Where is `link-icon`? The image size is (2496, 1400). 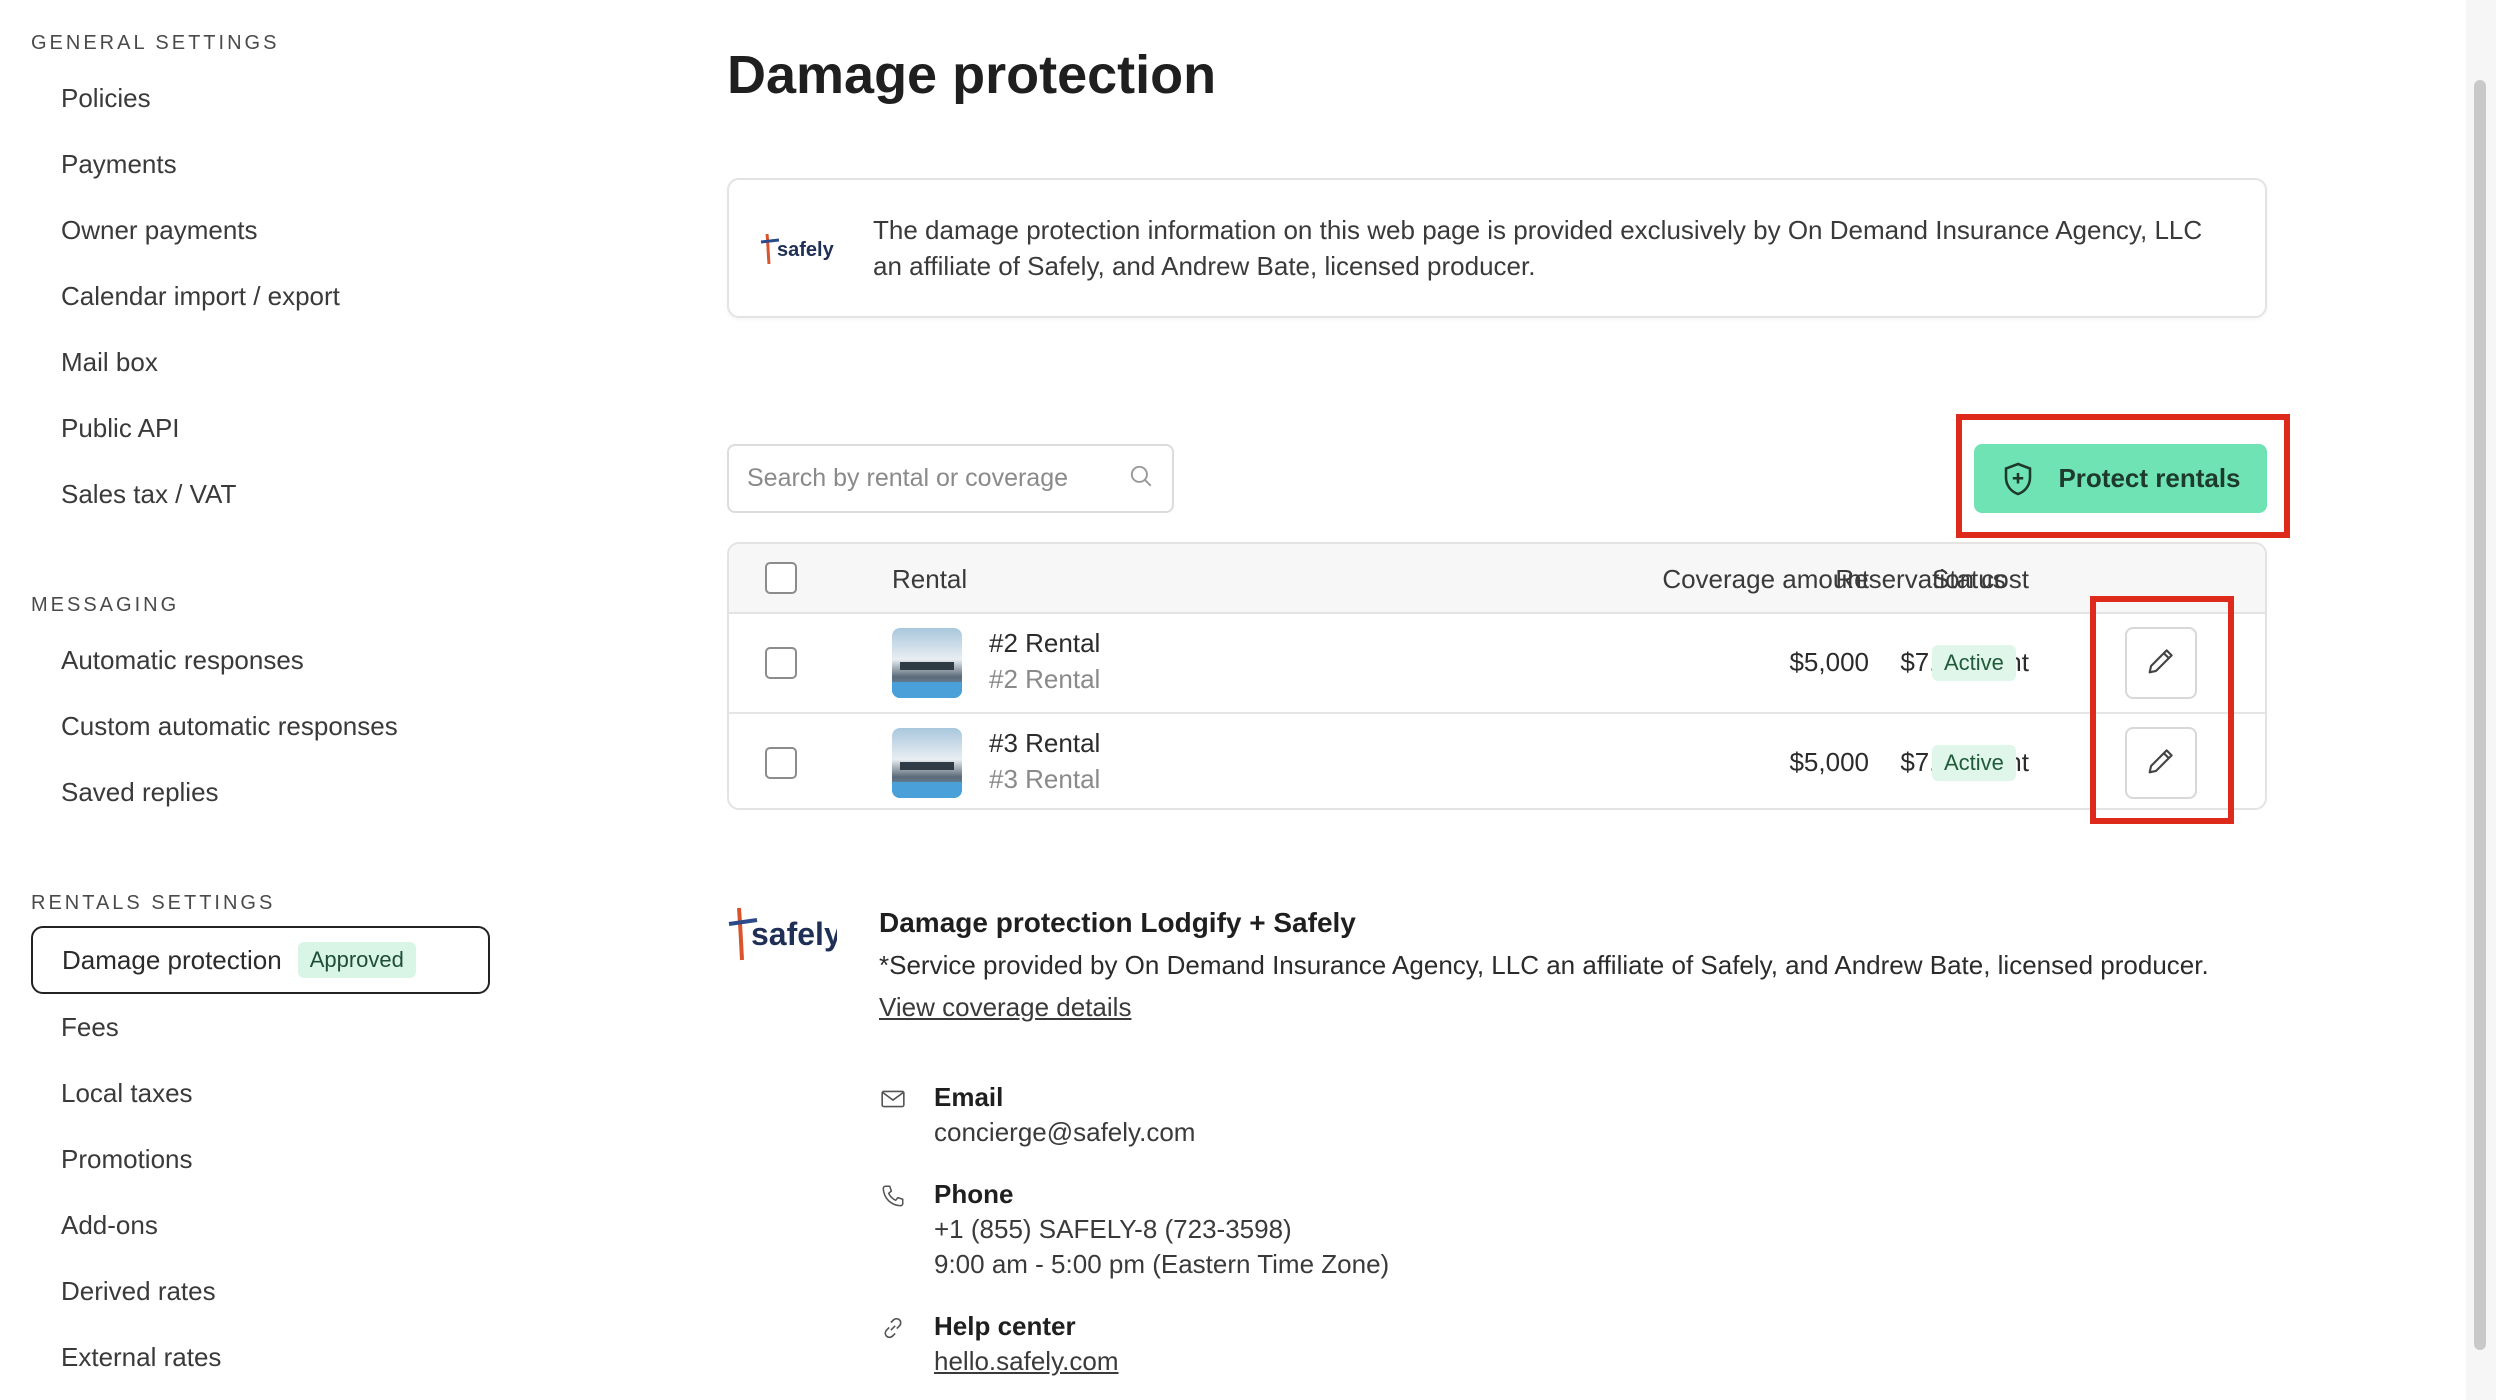
link-icon is located at coordinates (893, 1328).